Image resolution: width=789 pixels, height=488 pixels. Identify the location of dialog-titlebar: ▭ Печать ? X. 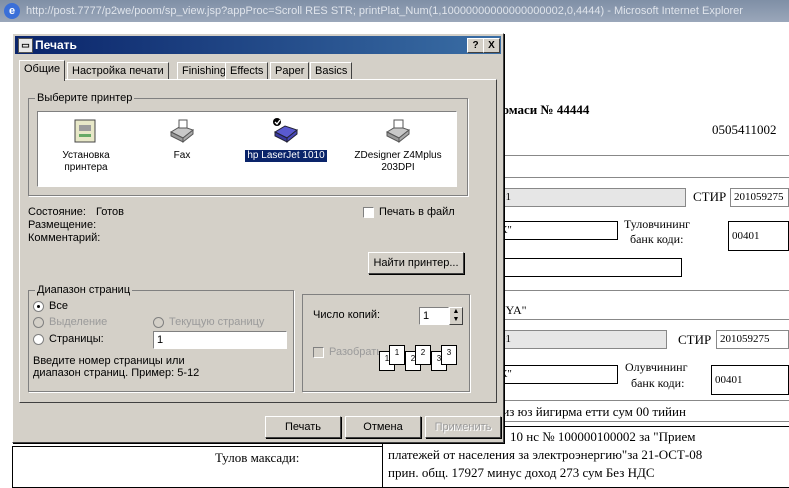
(258, 45).